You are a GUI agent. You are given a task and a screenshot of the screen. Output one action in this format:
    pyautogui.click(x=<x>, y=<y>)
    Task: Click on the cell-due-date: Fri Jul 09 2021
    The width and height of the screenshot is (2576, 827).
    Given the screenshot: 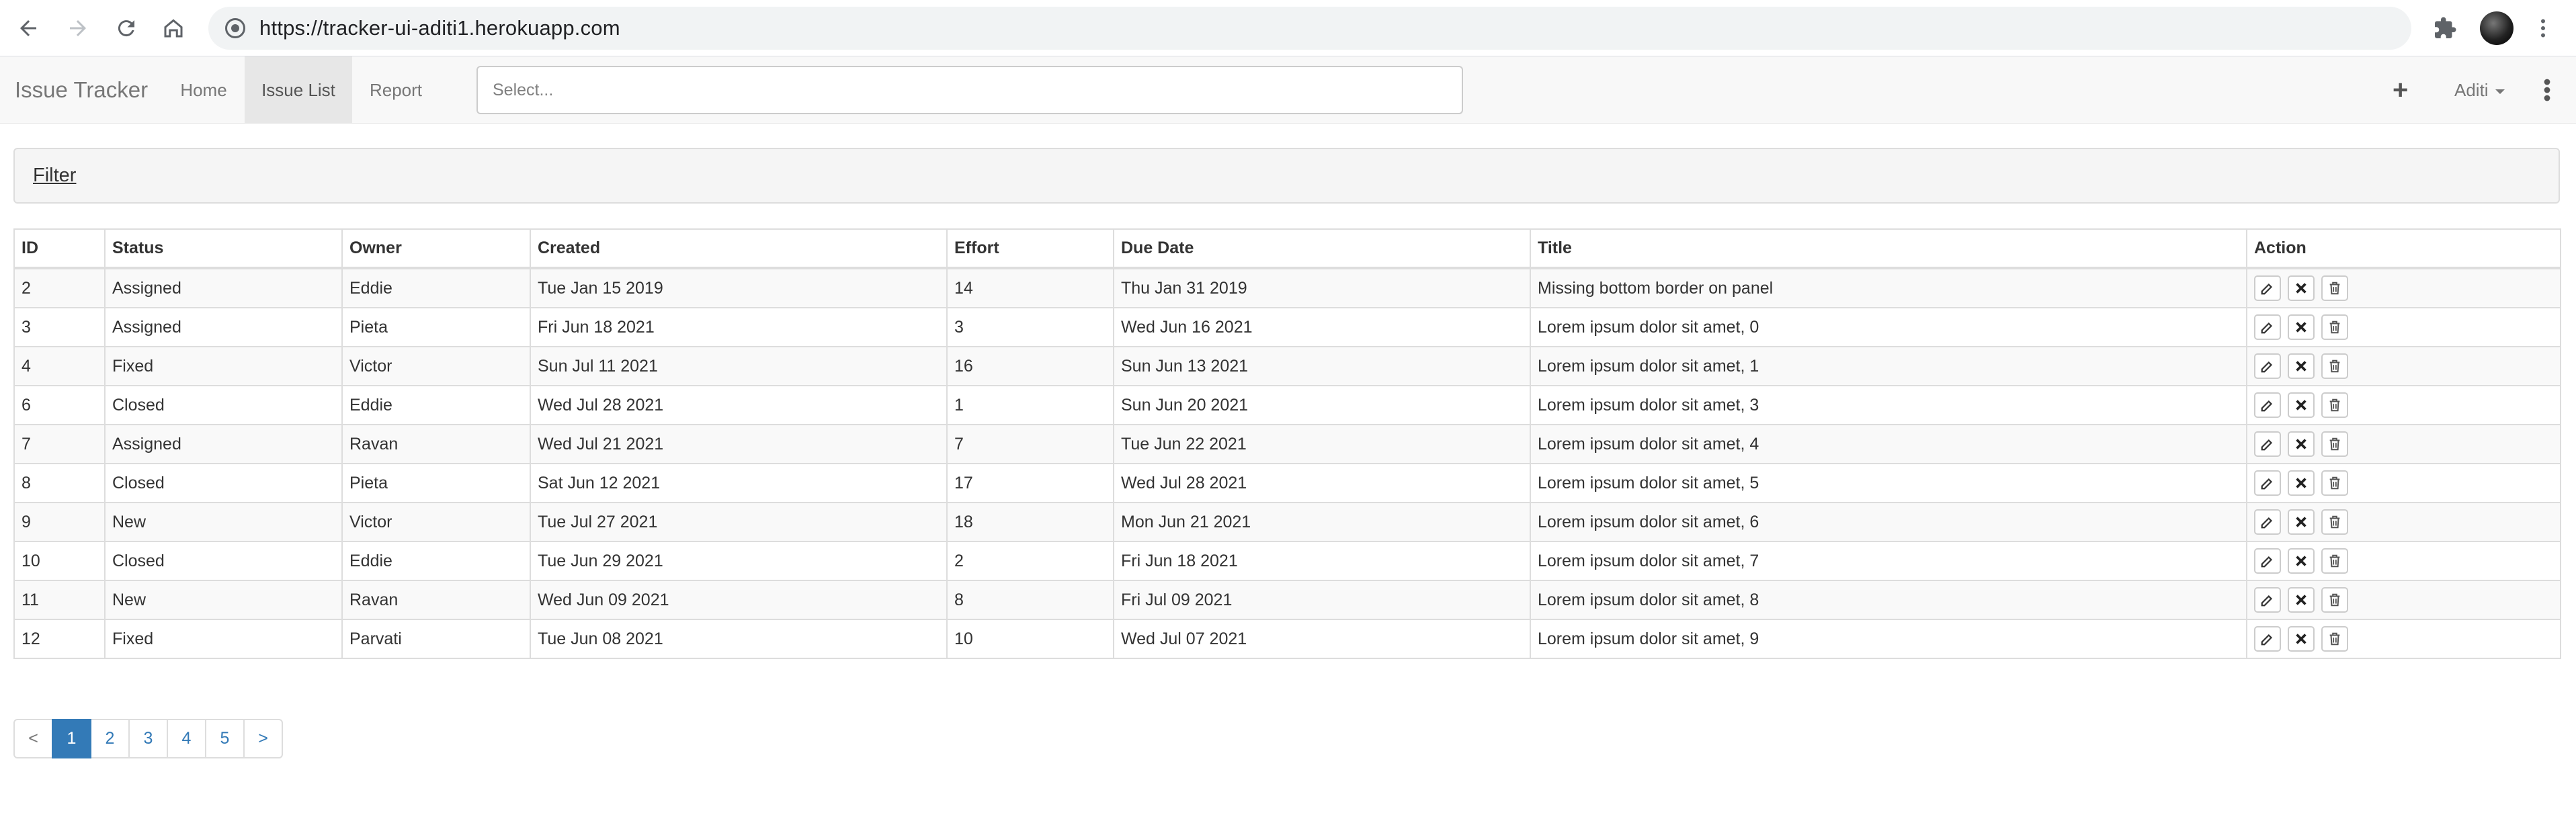 What is the action you would take?
    pyautogui.click(x=1322, y=600)
    